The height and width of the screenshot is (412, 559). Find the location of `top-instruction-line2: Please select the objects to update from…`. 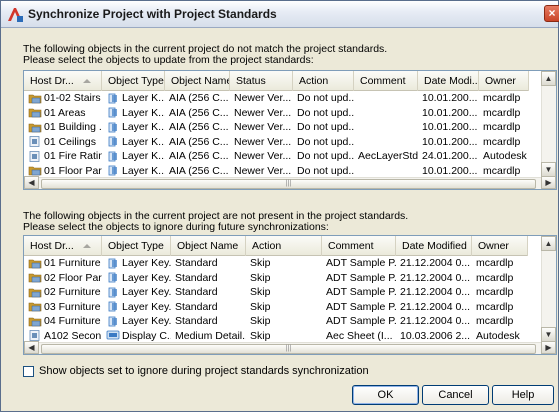

top-instruction-line2: Please select the objects to update from… is located at coordinates (168, 60).